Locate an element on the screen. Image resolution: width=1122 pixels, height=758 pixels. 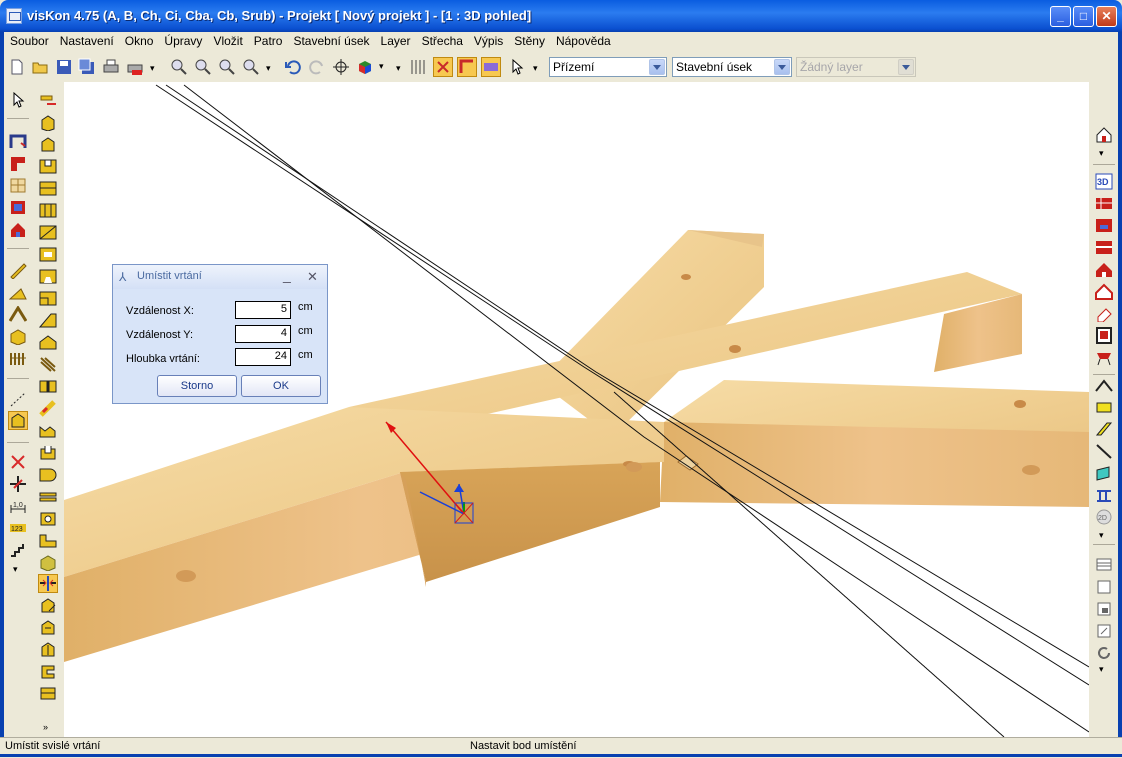
corner-wall-icon is located at coordinates (18, 163).